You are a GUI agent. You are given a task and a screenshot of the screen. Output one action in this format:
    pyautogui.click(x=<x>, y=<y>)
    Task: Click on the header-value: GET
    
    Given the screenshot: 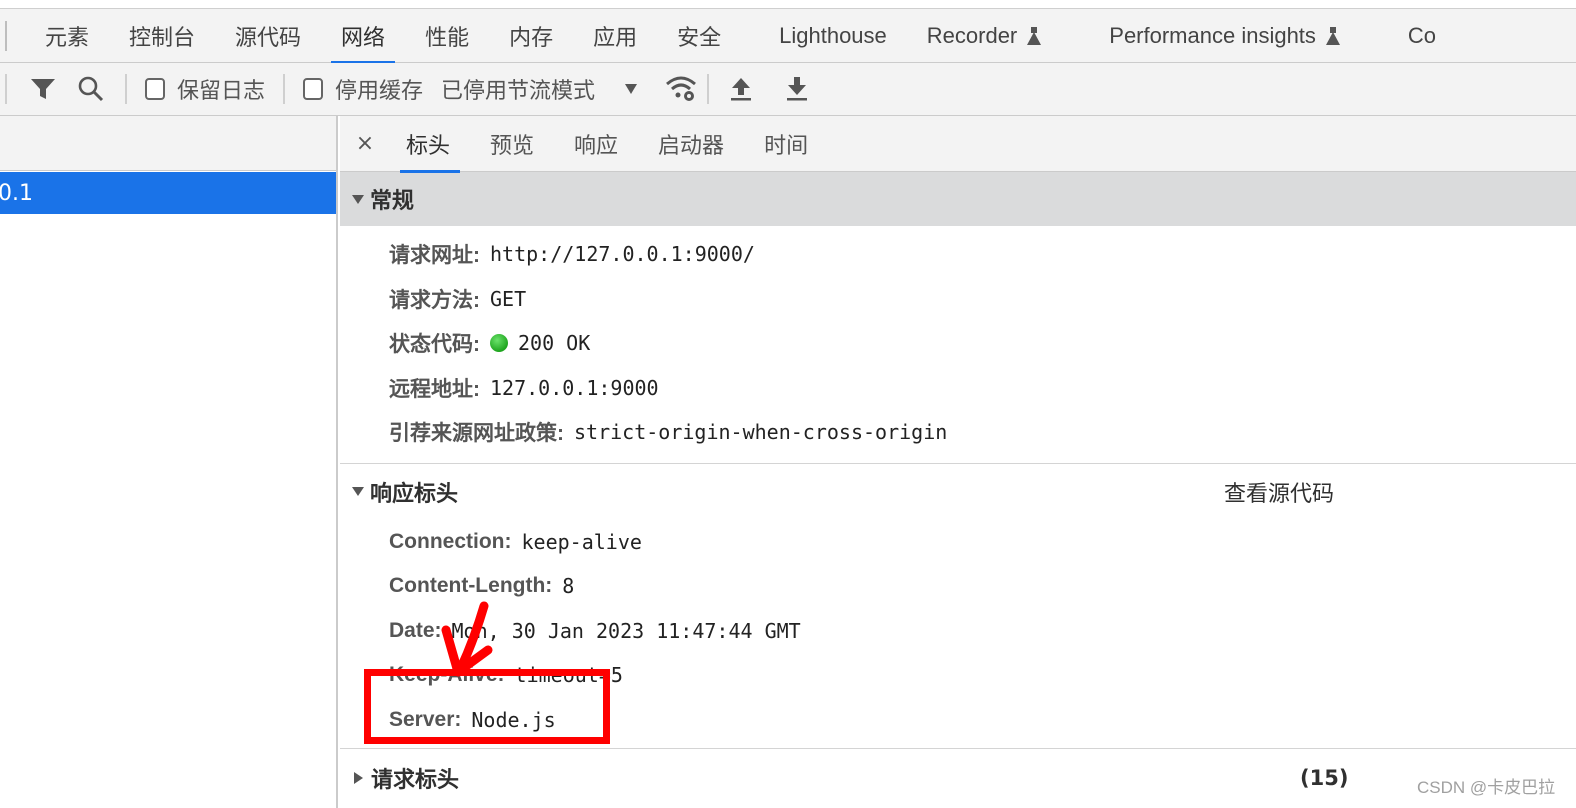 What is the action you would take?
    pyautogui.click(x=508, y=299)
    